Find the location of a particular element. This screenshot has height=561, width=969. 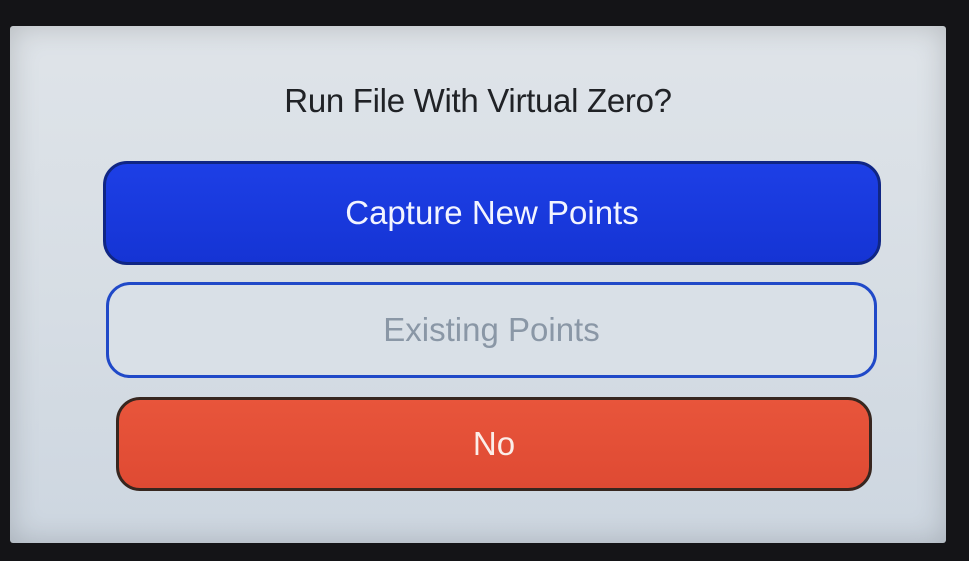

dialog-title: Run File With Virtual Zero? is located at coordinates (478, 100).